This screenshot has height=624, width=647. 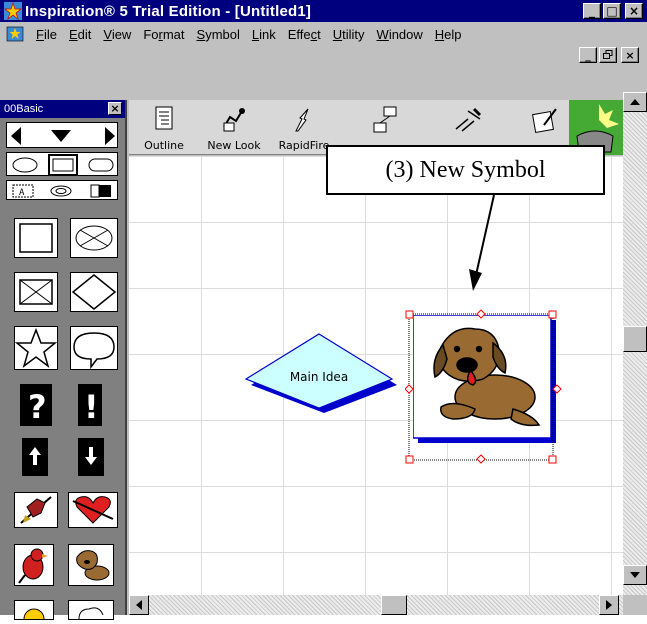 I want to click on menu-item: View, so click(x=117, y=34).